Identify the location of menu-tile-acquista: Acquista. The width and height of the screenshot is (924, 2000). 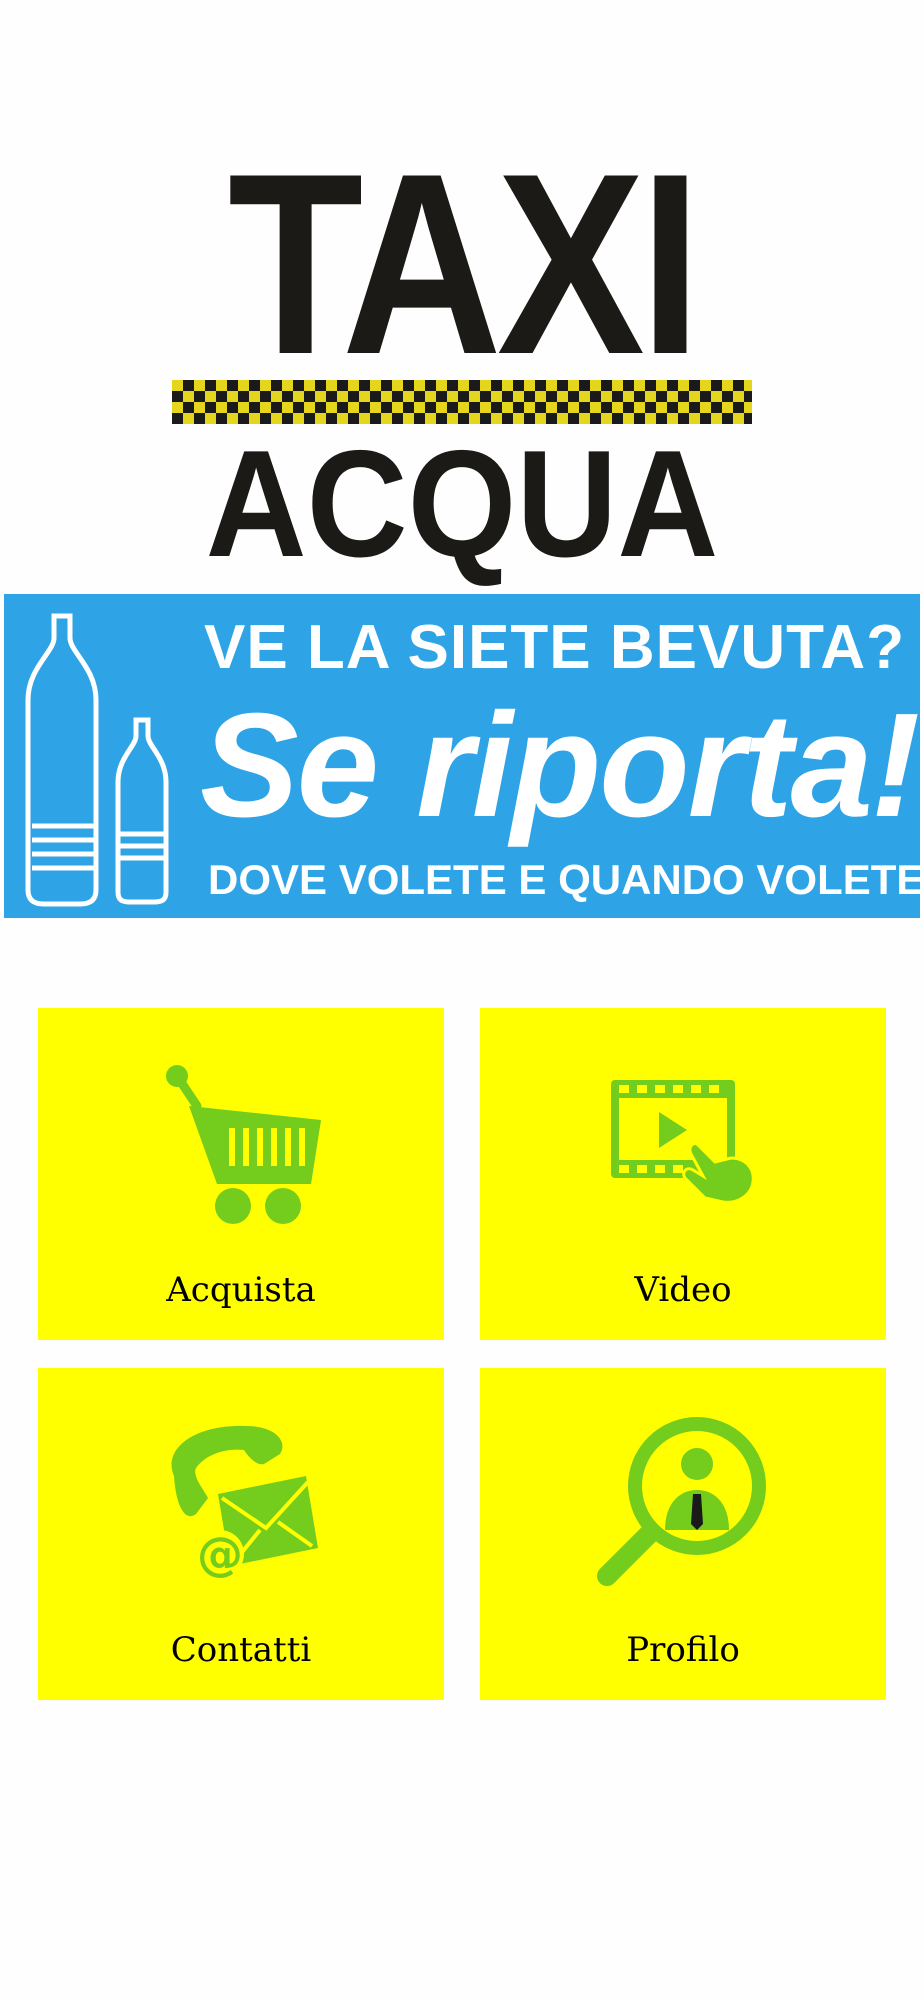
(241, 1174).